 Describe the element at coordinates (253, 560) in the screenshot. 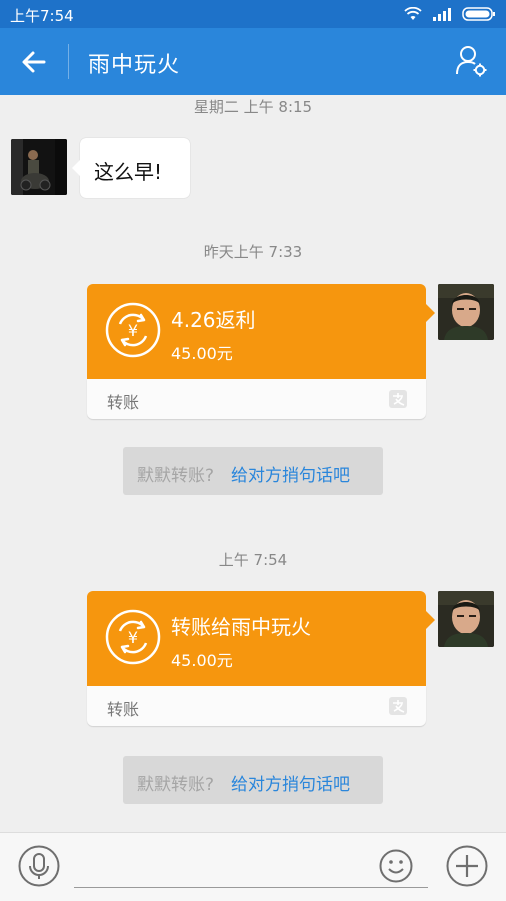

I see `timestamp: 上午 7:54` at that location.